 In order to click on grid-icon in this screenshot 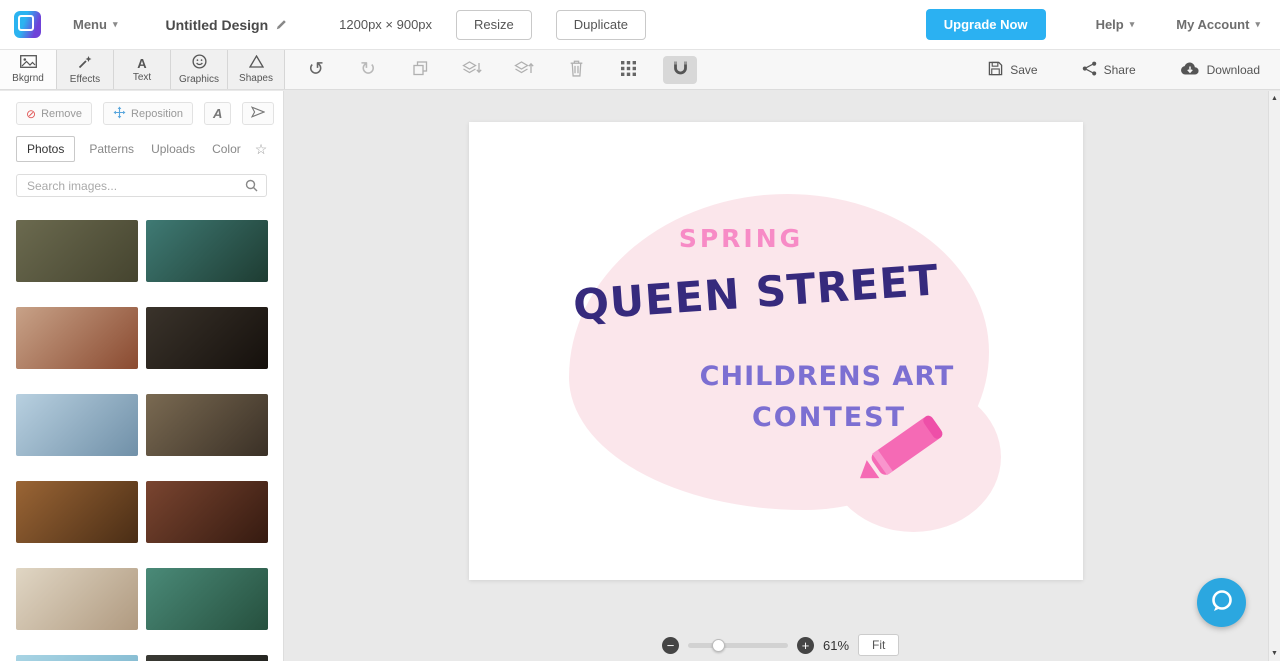, I will do `click(628, 69)`.